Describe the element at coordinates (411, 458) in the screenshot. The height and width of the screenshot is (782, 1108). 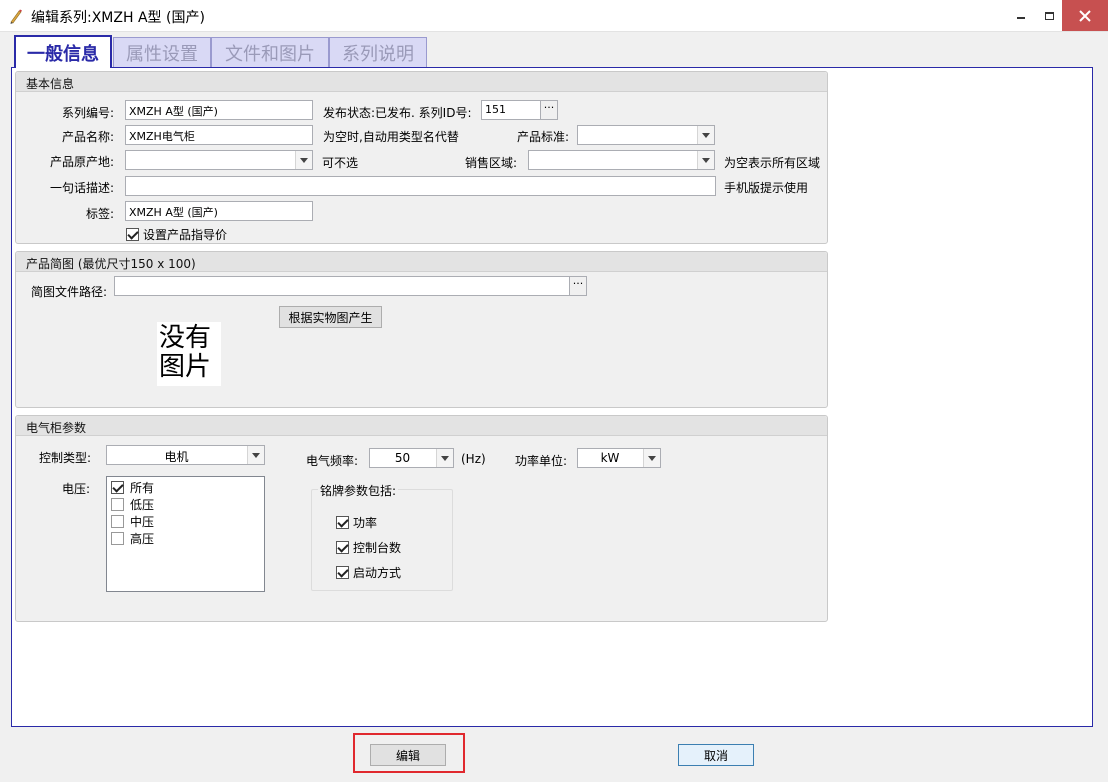
I see `frequency-select: 50` at that location.